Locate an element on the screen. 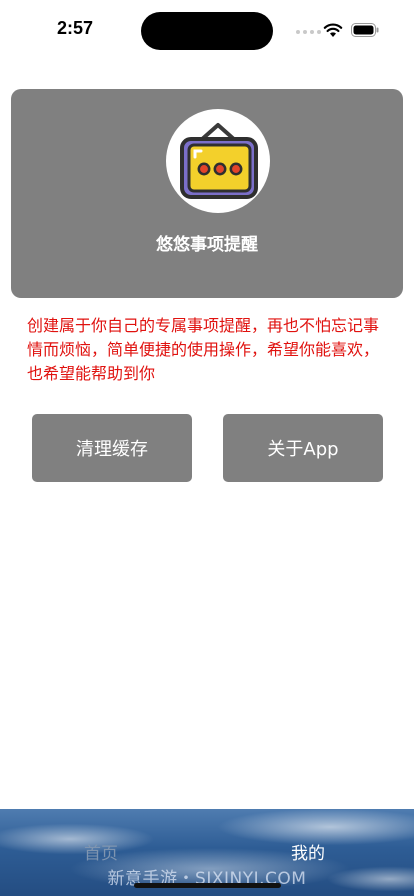 Image resolution: width=414 pixels, height=896 pixels. wifi-icon is located at coordinates (333, 30).